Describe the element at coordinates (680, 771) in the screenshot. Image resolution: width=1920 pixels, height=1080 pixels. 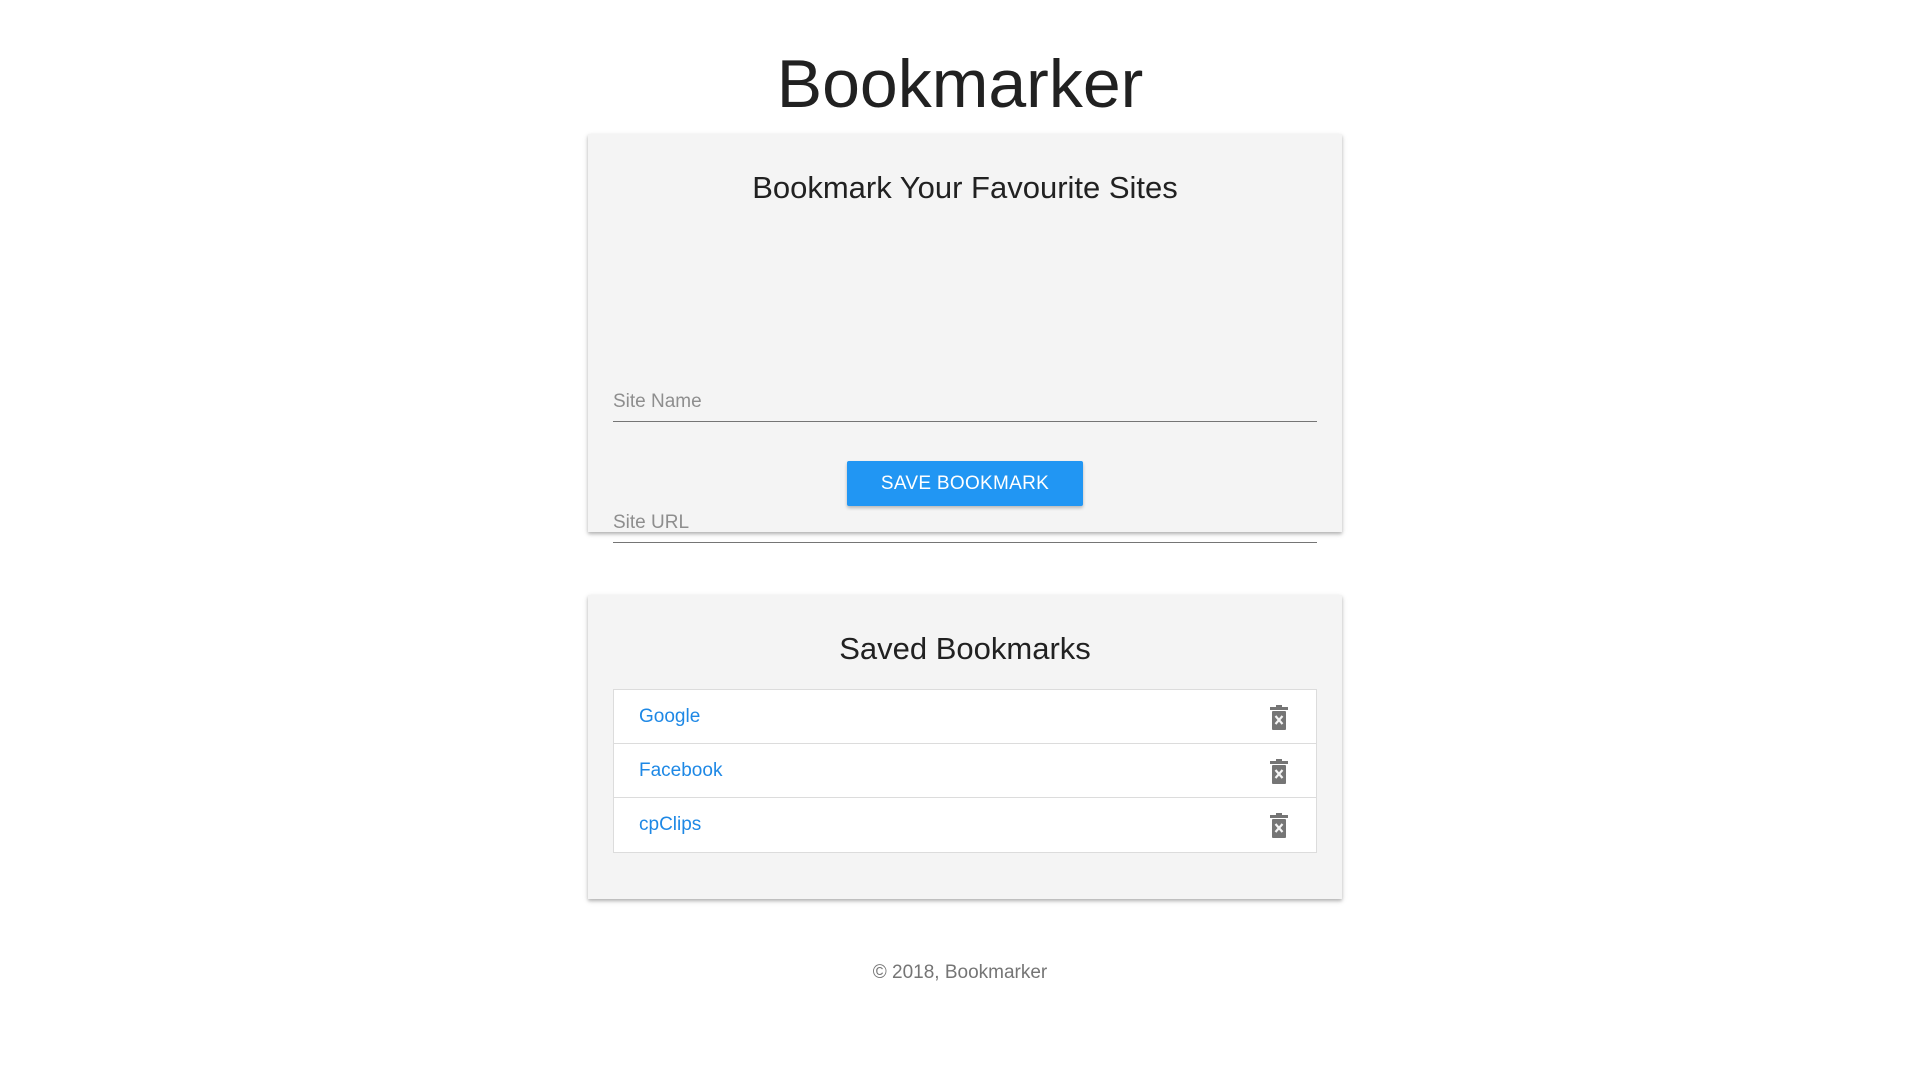
I see `bookmark-link-facebook: Facebook` at that location.